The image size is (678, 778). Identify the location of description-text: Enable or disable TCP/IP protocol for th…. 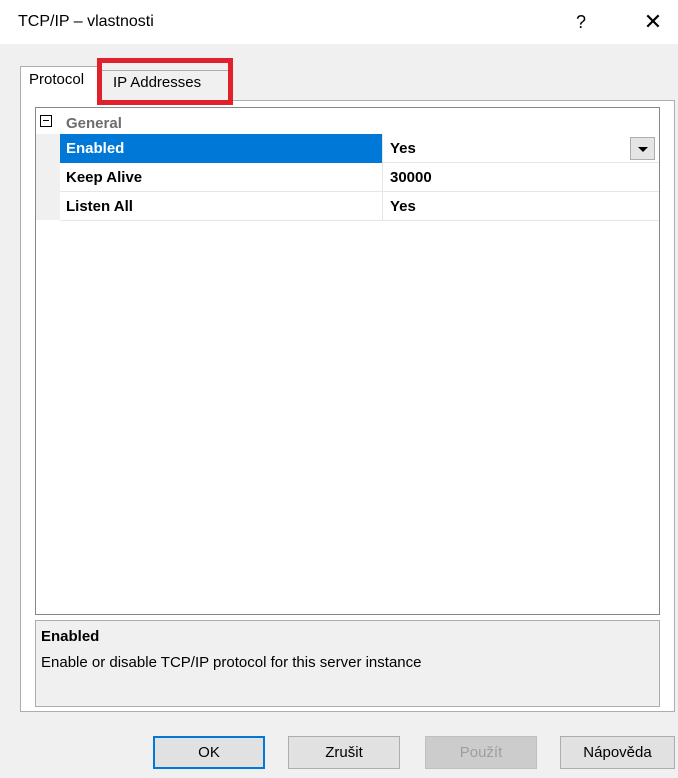
(231, 662).